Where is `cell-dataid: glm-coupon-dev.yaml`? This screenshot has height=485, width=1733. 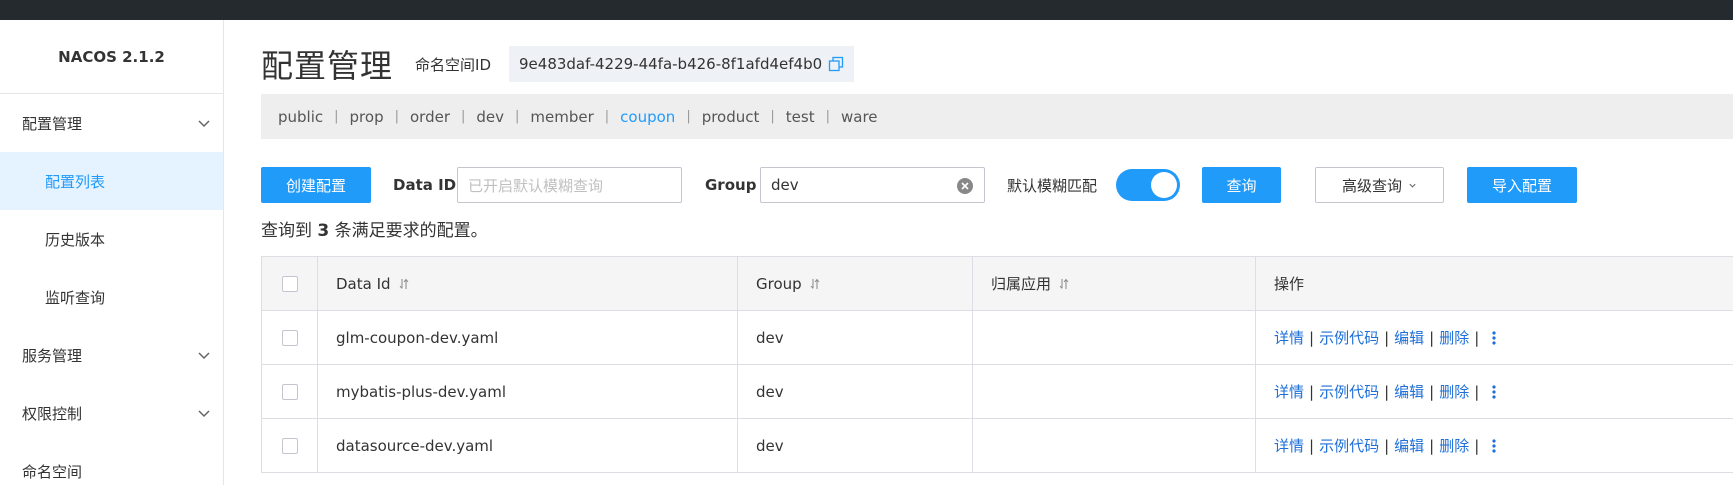
cell-dataid: glm-coupon-dev.yaml is located at coordinates (528, 337).